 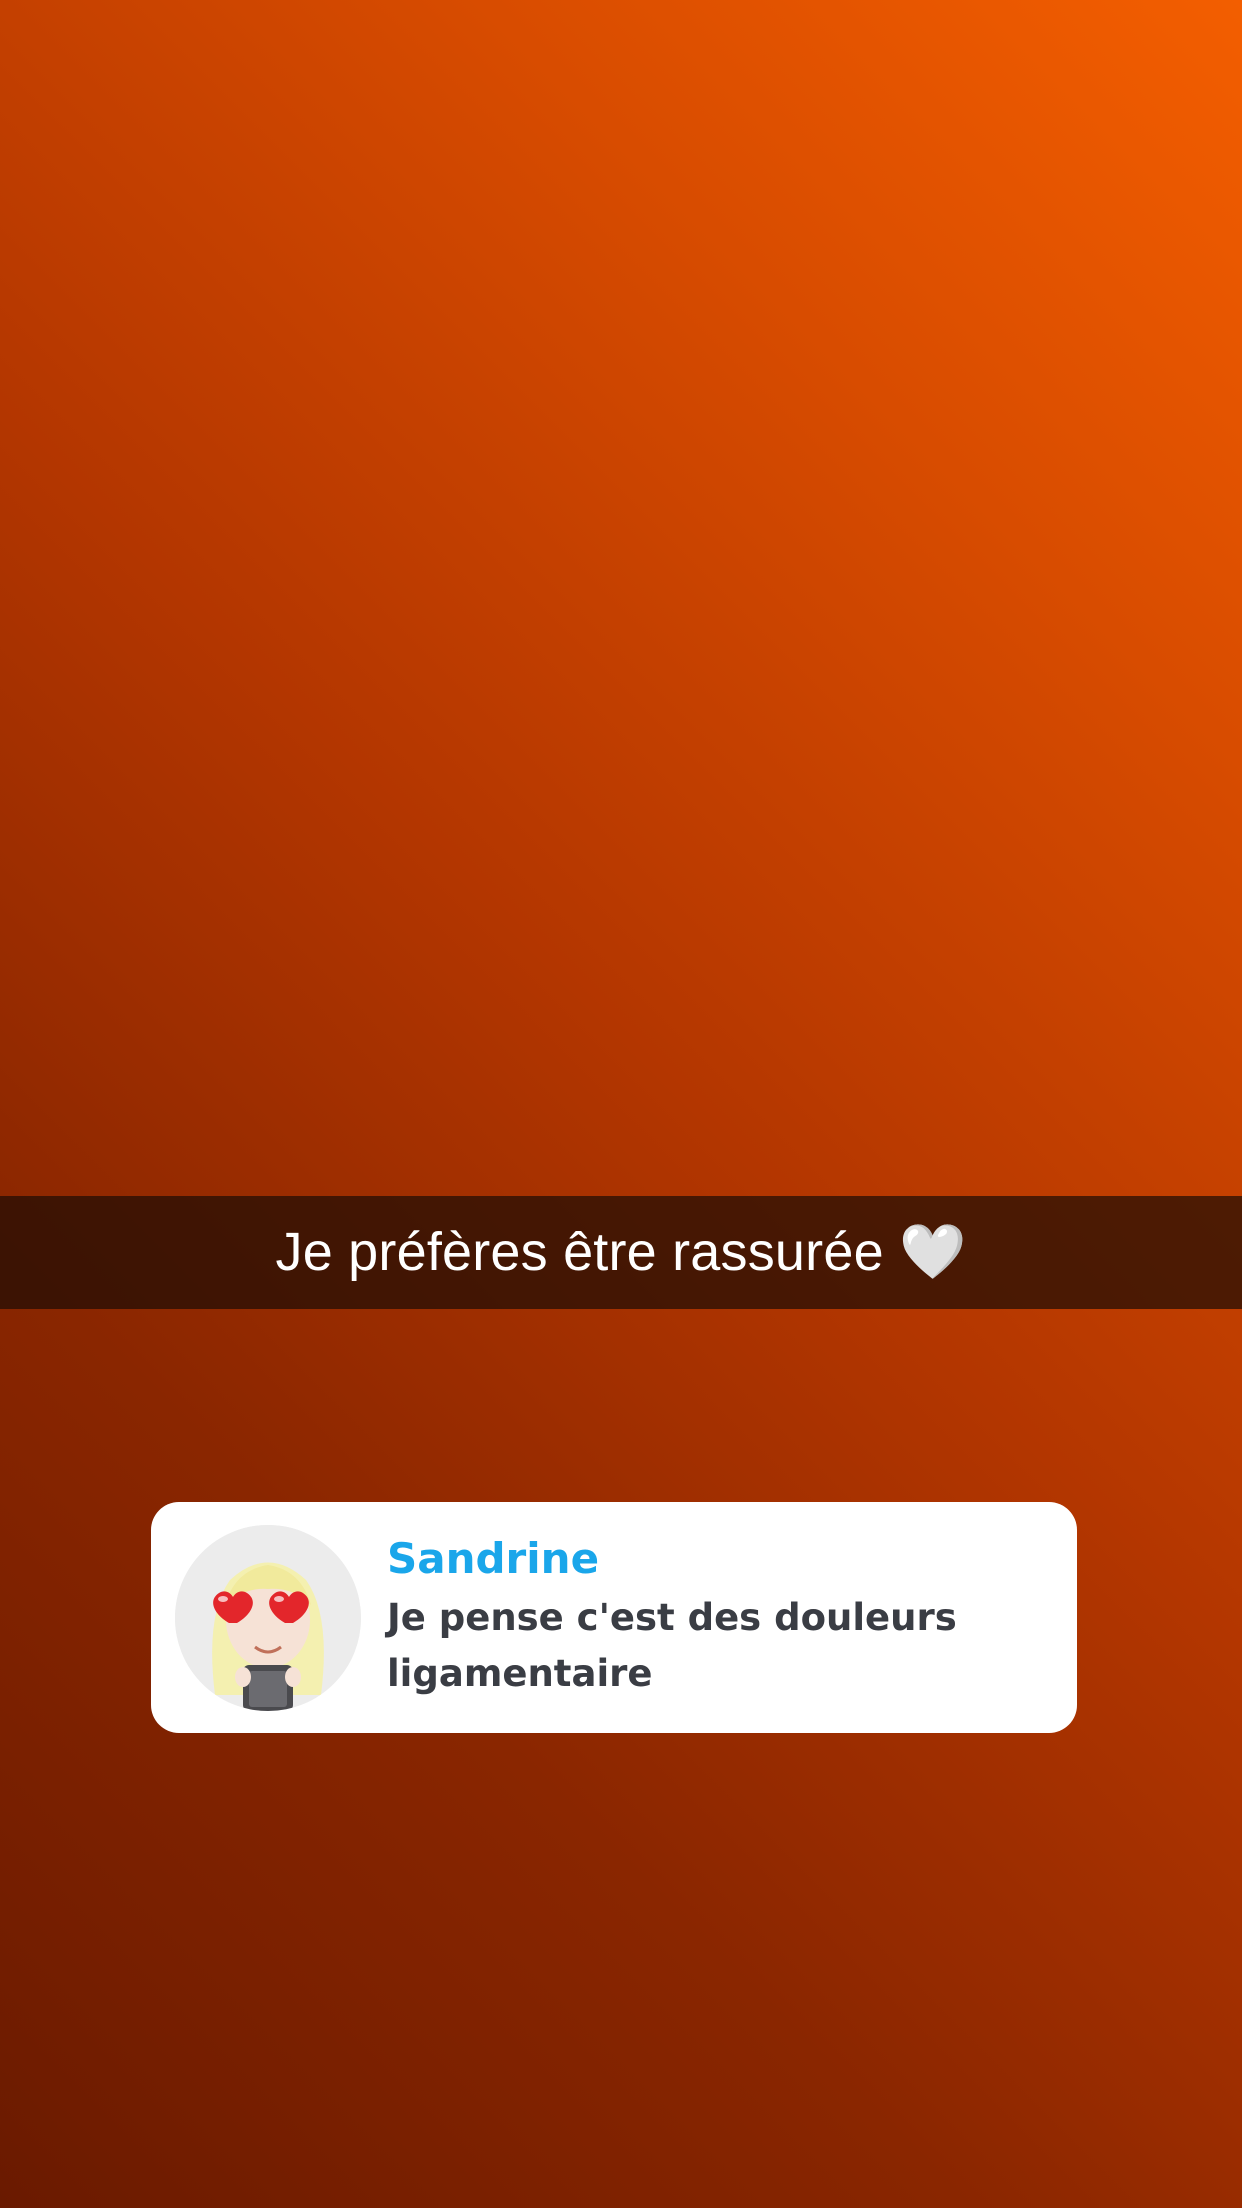 I want to click on story-caption-bar: Je préfères être rassurée 🤍, so click(x=621, y=1252).